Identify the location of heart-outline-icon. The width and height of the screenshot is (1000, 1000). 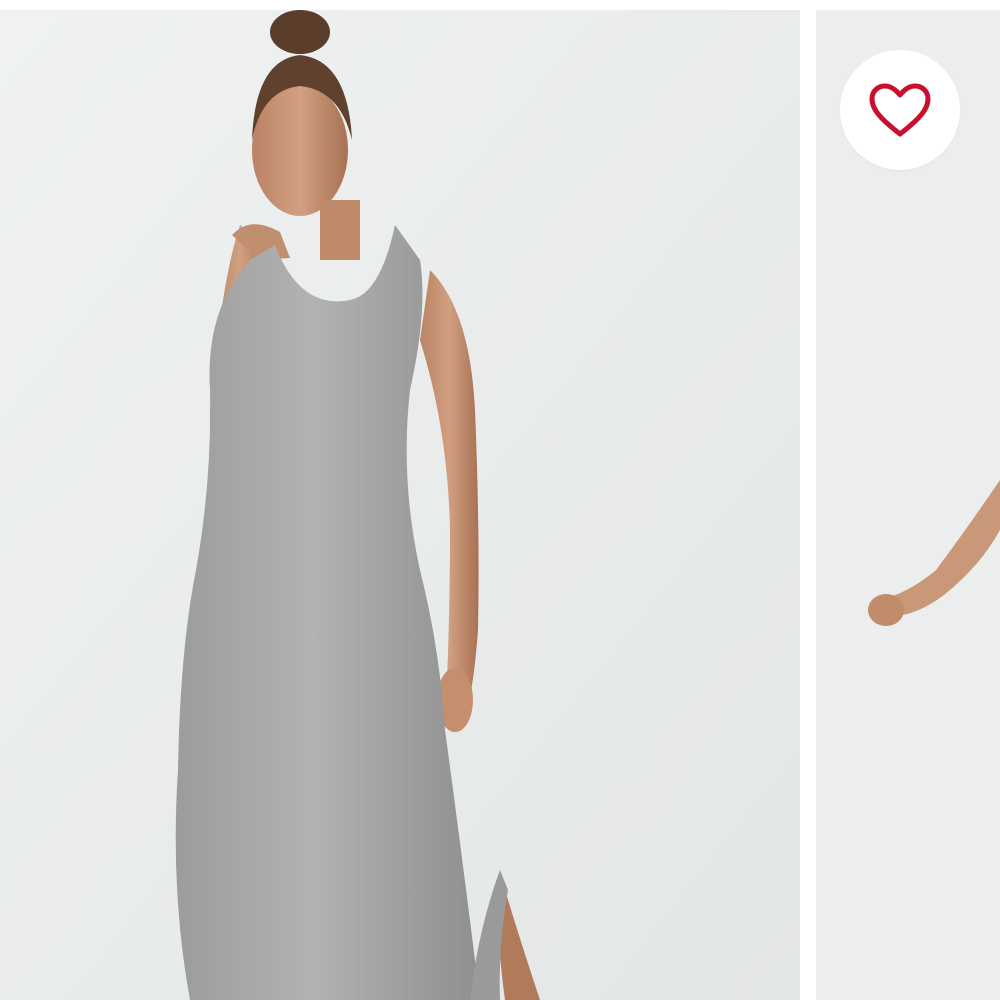
(900, 110).